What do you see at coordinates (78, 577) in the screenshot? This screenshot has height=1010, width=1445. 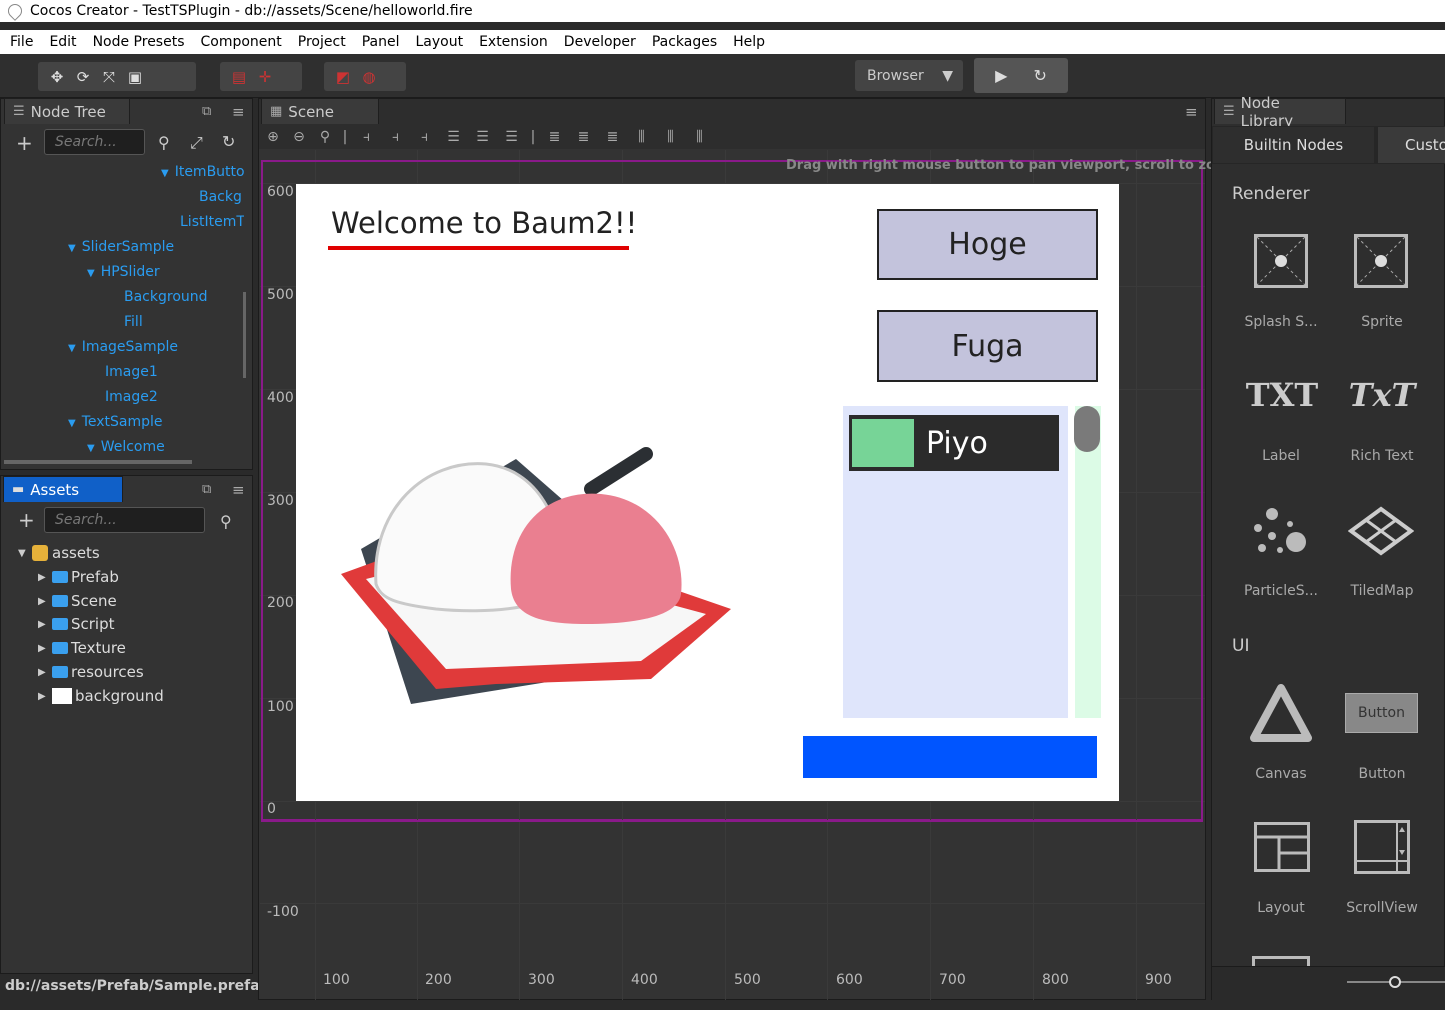 I see `asset-item: ▶ Prefab` at bounding box center [78, 577].